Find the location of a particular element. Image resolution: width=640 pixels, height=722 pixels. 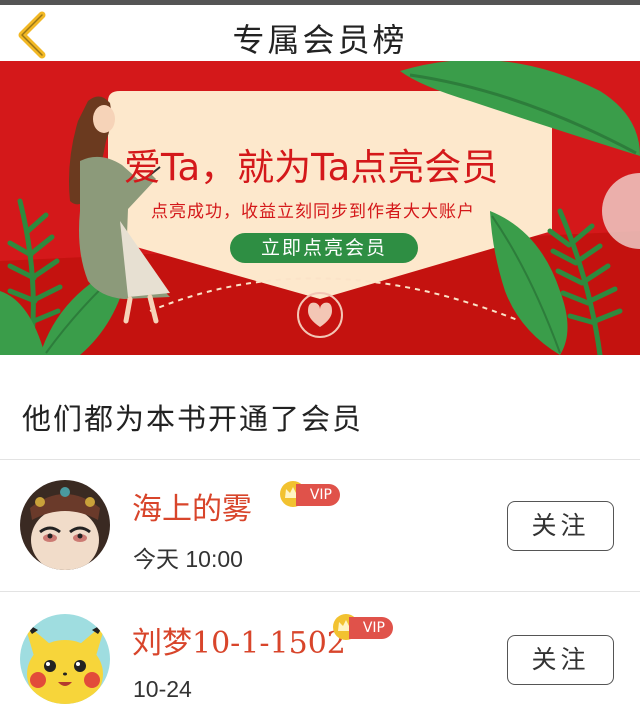

top-bar: 专属会员榜 is located at coordinates (320, 33).